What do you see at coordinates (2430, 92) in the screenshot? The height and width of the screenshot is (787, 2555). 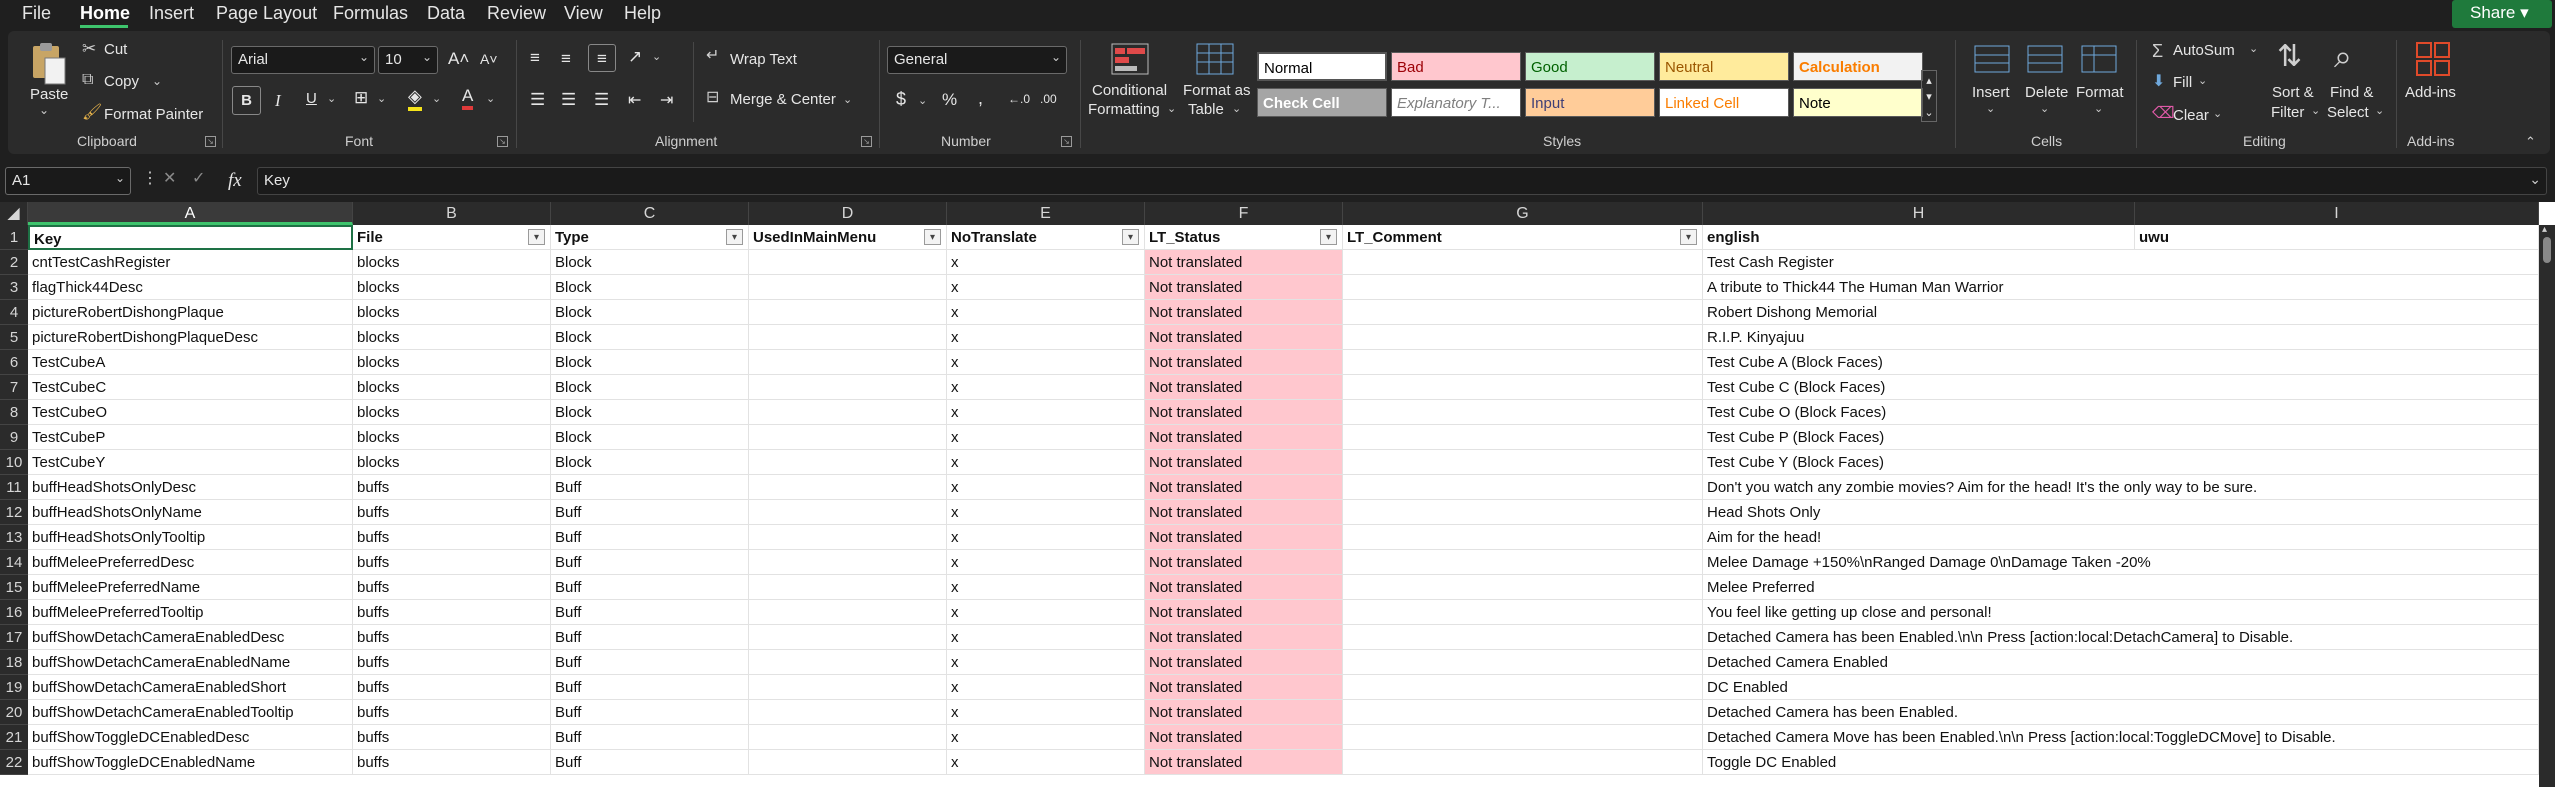 I see `addins-button: Add-ins` at bounding box center [2430, 92].